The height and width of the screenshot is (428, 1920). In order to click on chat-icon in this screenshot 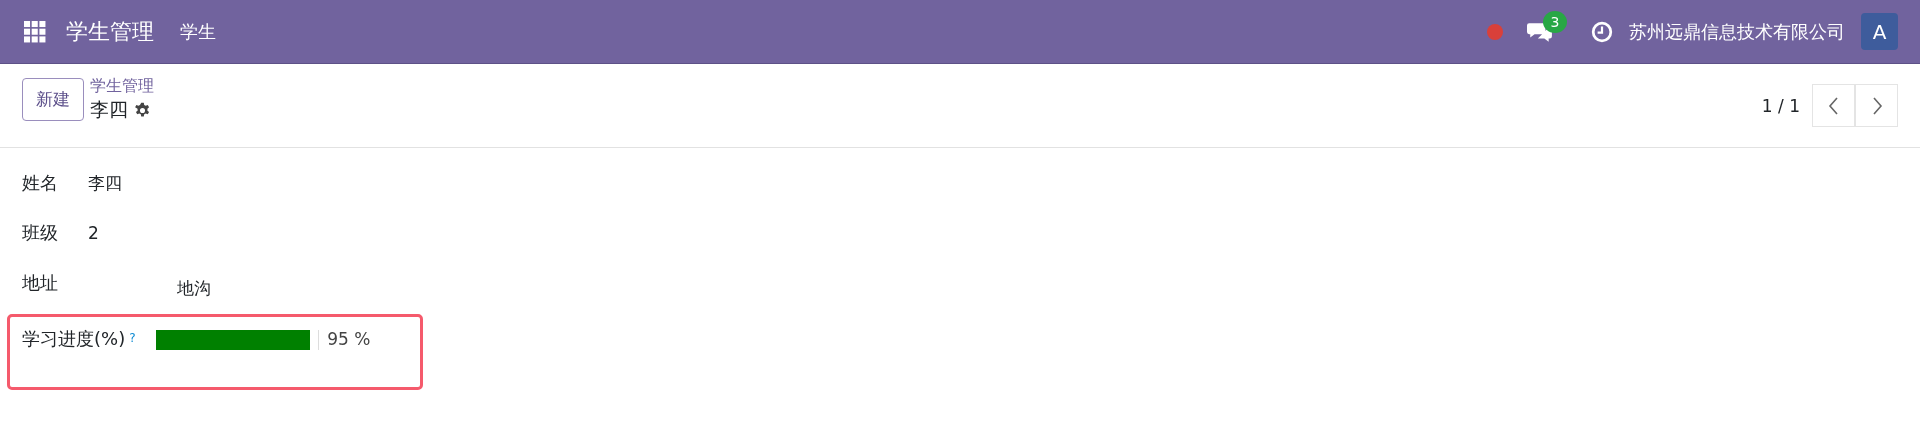, I will do `click(1540, 31)`.